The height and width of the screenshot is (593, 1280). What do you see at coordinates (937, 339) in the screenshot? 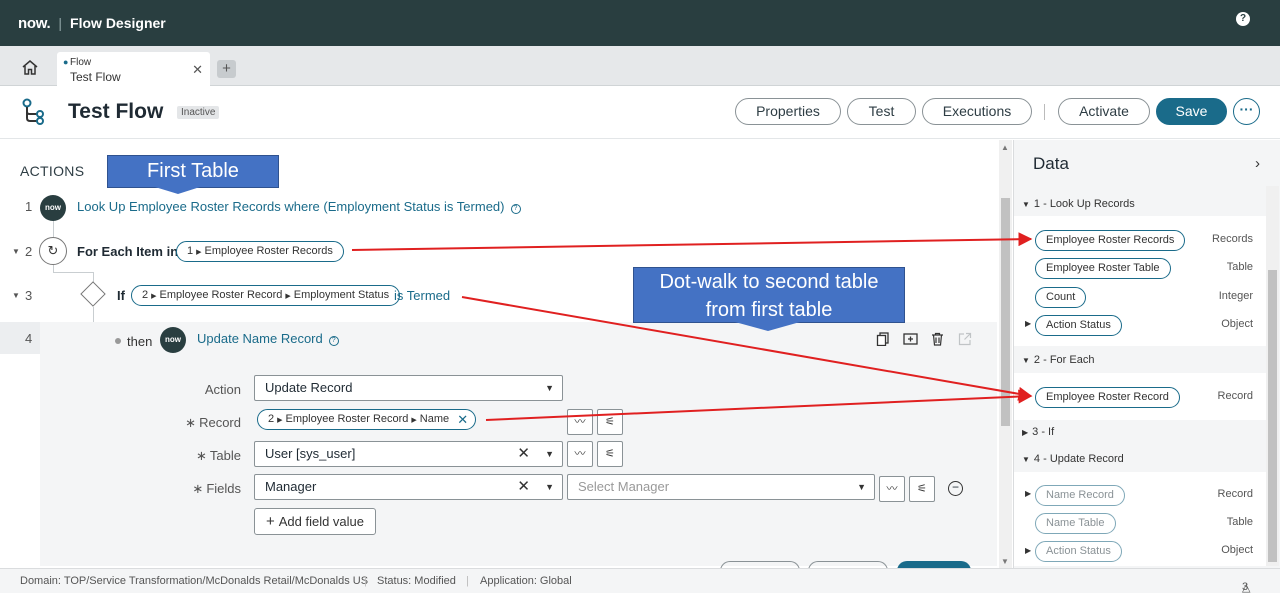
I see `delete-icon` at bounding box center [937, 339].